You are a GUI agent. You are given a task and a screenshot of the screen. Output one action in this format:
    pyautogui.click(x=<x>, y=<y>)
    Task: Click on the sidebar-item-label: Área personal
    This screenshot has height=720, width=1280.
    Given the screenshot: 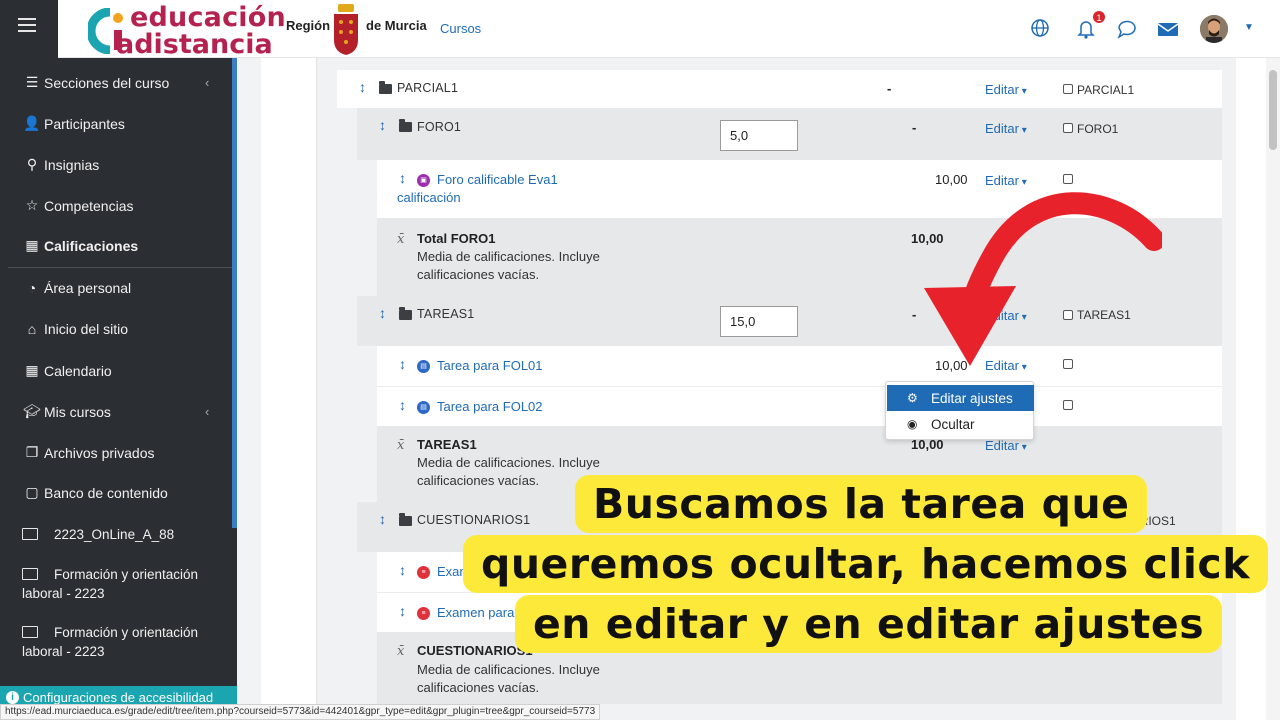 What is the action you would take?
    pyautogui.click(x=88, y=288)
    